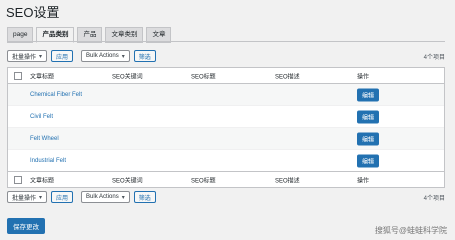 The width and height of the screenshot is (455, 240). Describe the element at coordinates (226, 56) in the screenshot. I see `top-toolbar: 批量操作 ▾ 应用 Bulk Actions ▾ 筛选 4个项目` at that location.